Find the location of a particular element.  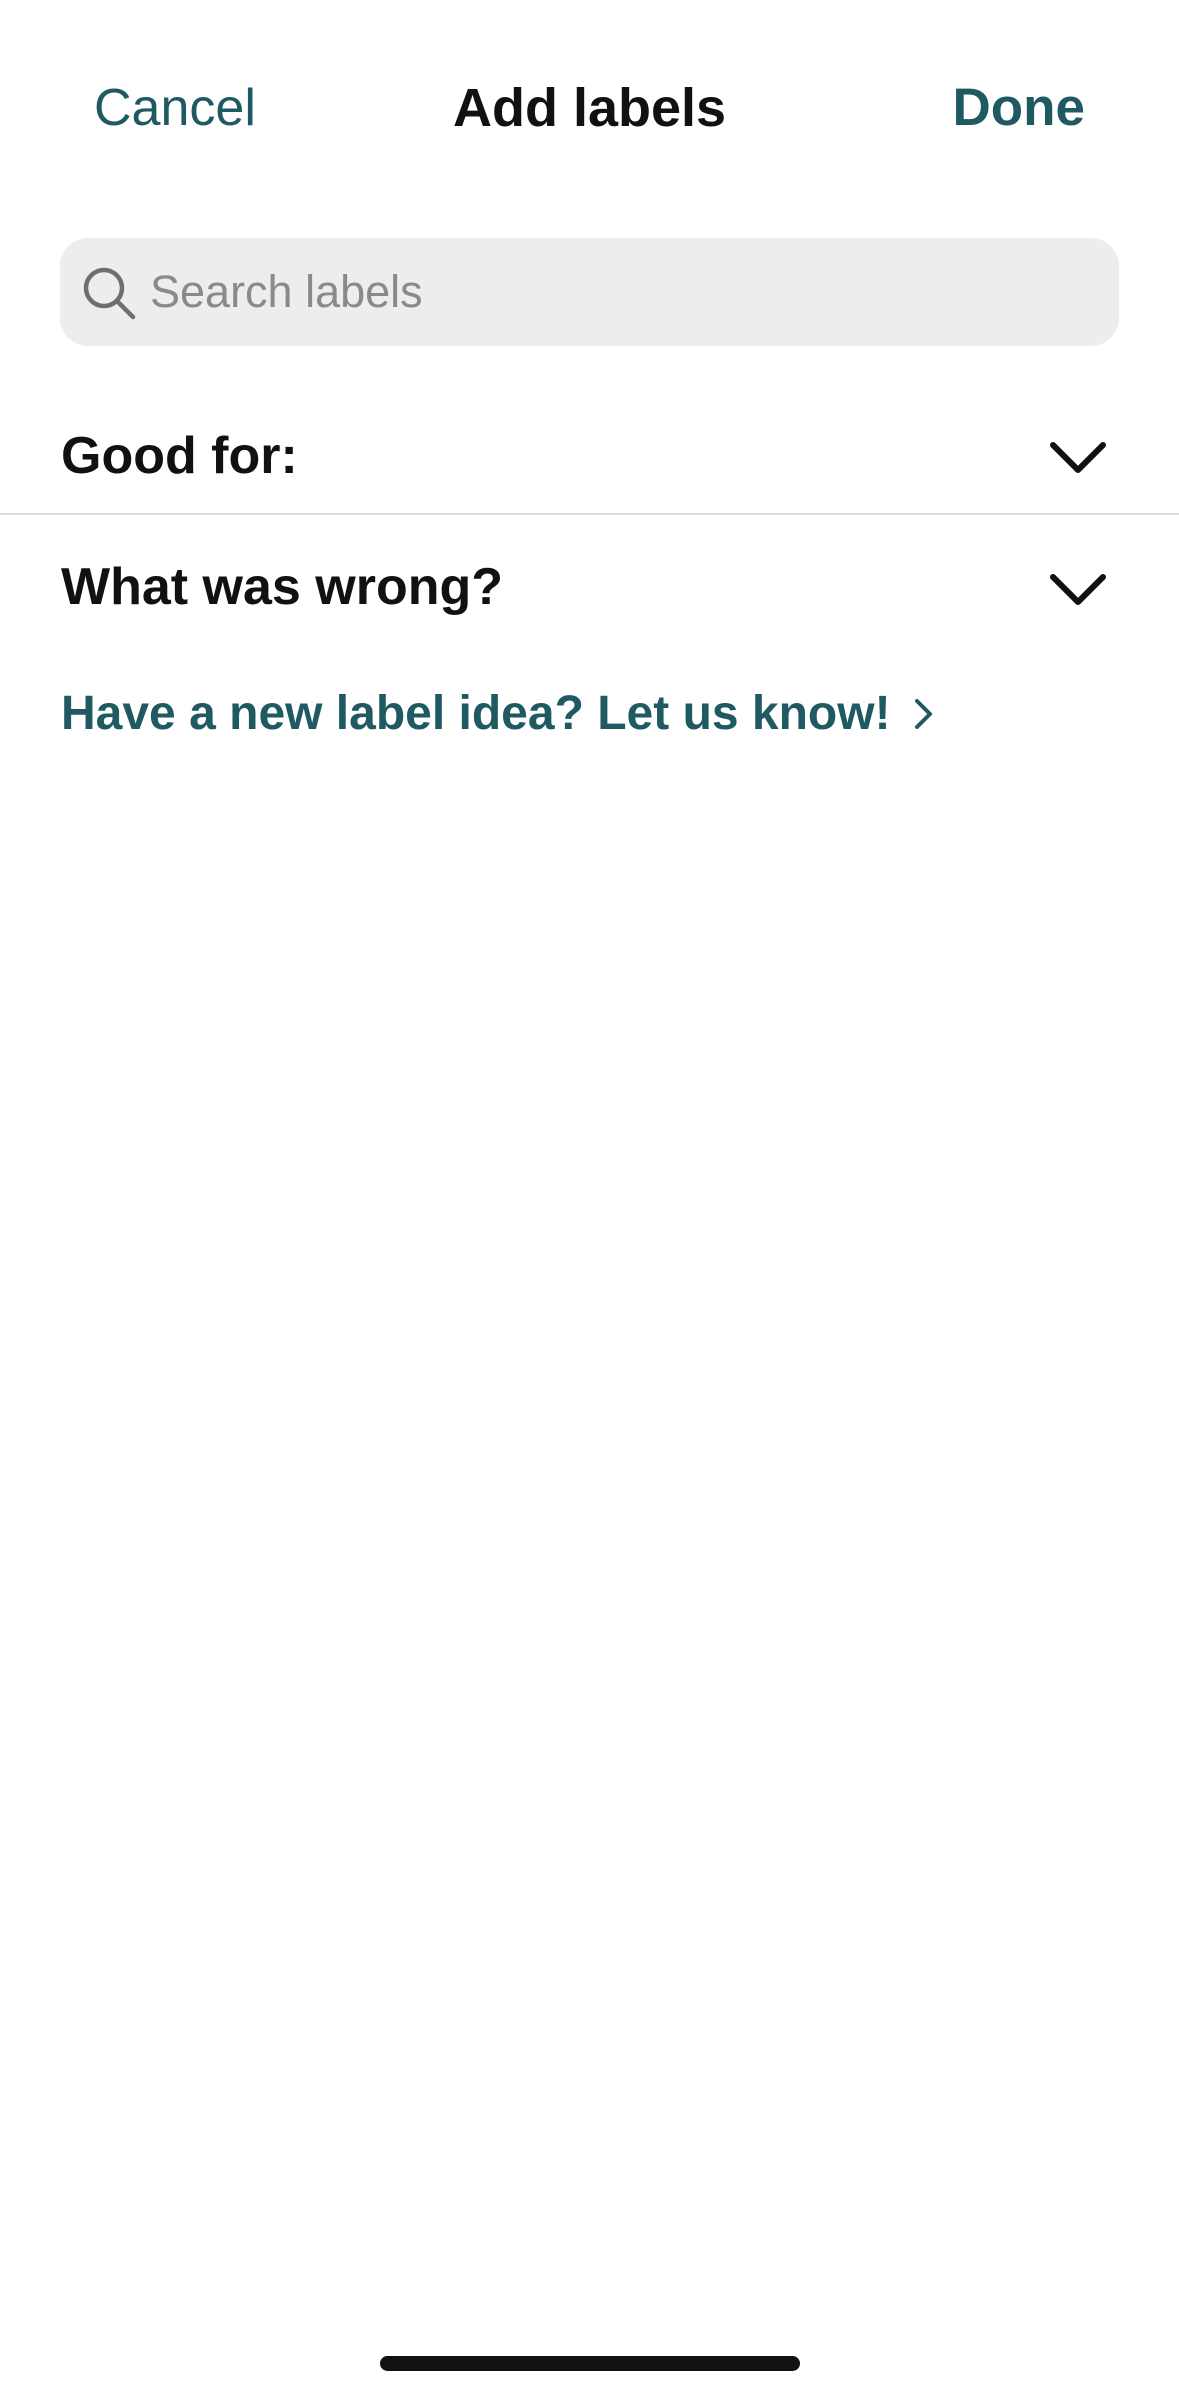

navigation-bar: Add labels Cancel Done is located at coordinates (589, 107).